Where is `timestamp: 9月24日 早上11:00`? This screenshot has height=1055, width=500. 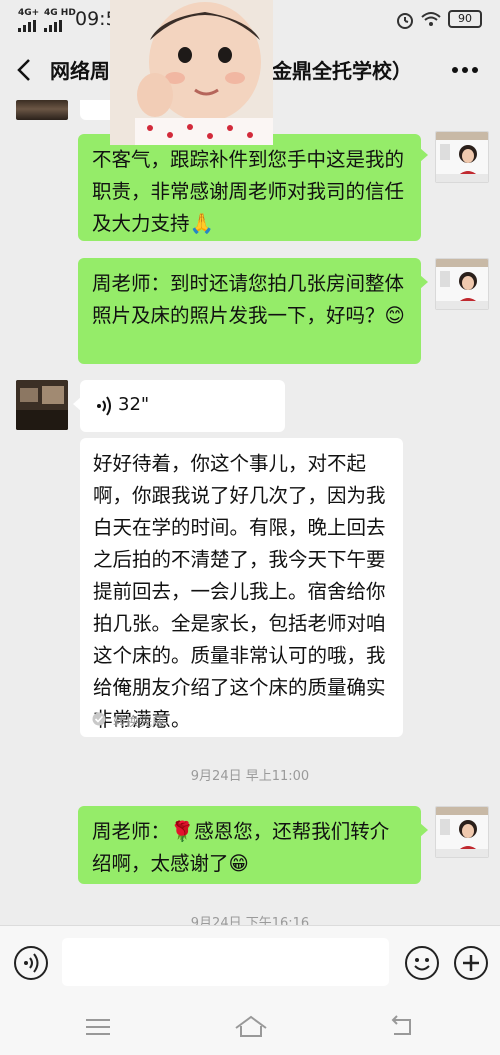
timestamp: 9月24日 早上11:00 is located at coordinates (250, 776).